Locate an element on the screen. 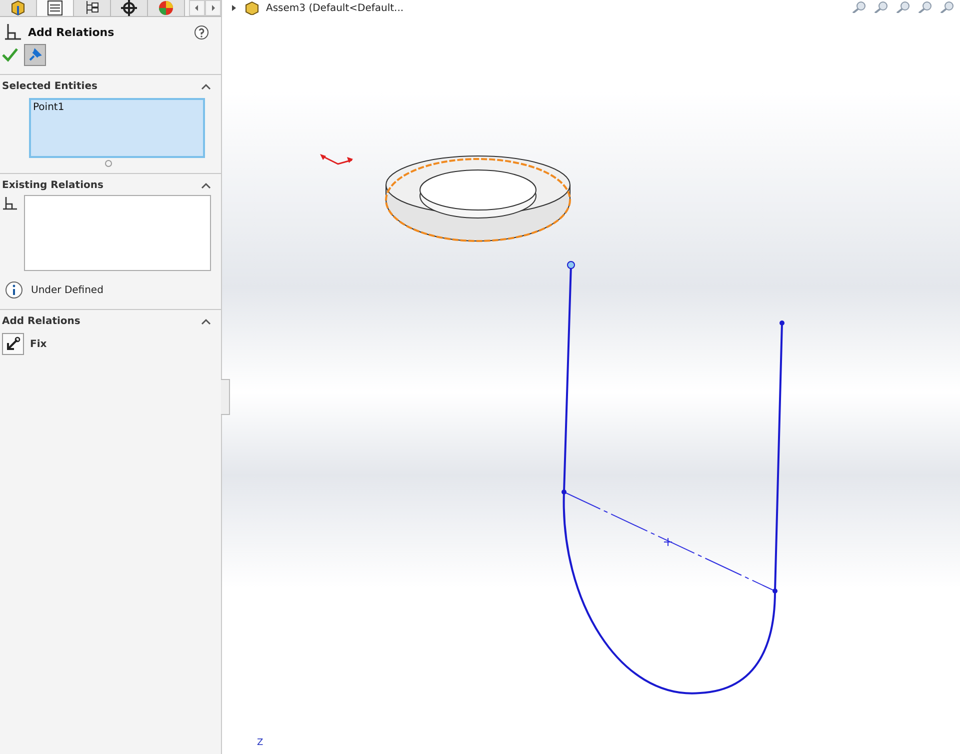 The image size is (960, 754). part-icon is located at coordinates (18, 8).